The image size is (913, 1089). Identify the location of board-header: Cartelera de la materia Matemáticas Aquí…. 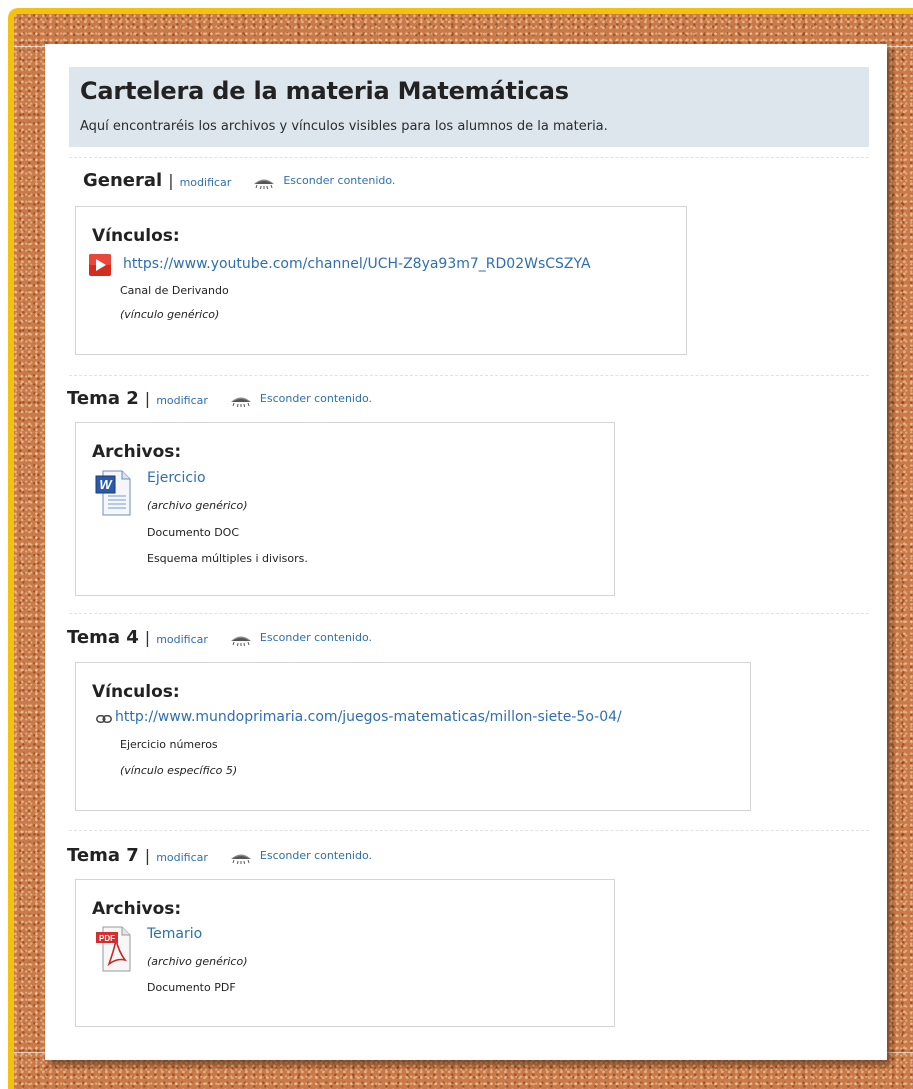
(469, 107).